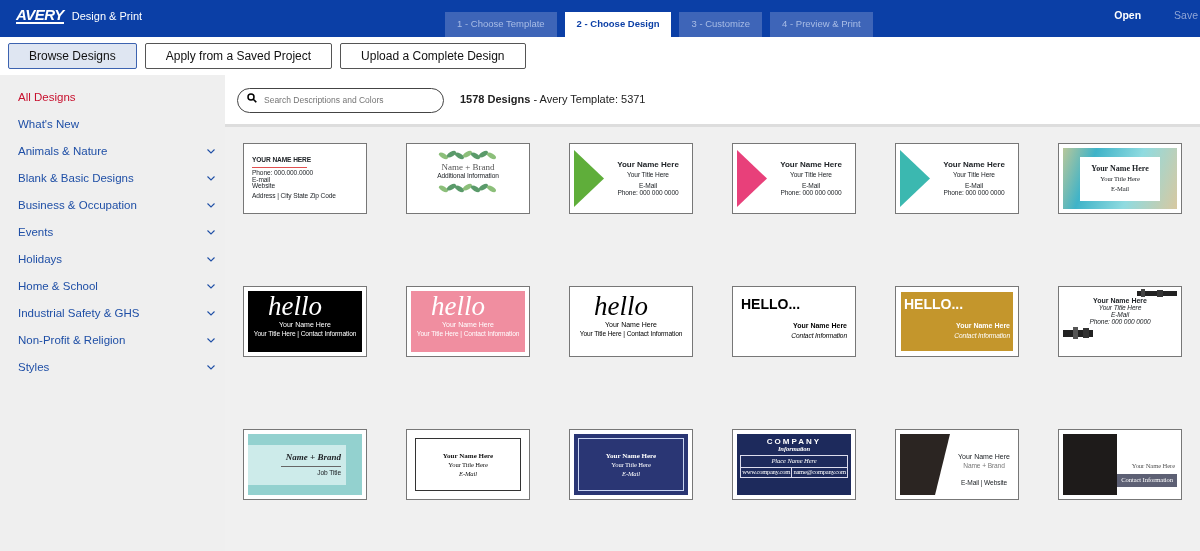 The image size is (1200, 551). What do you see at coordinates (112, 259) in the screenshot?
I see `category-item: Holidays` at bounding box center [112, 259].